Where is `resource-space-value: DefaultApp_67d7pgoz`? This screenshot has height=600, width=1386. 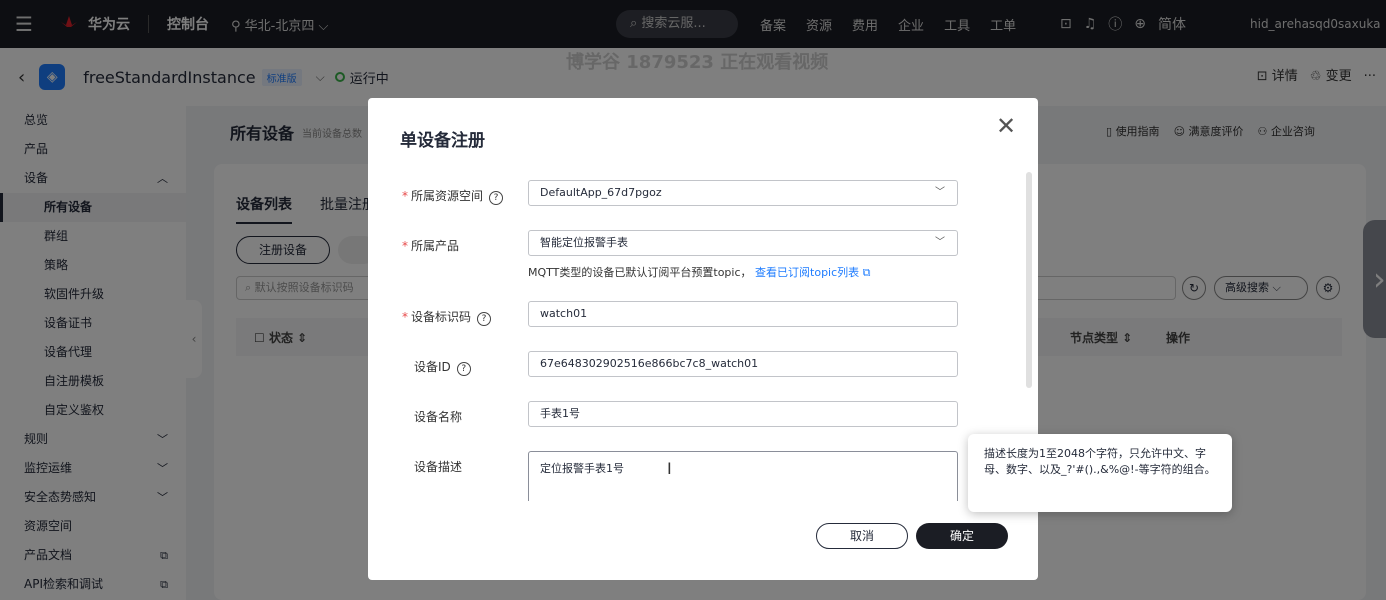
resource-space-value: DefaultApp_67d7pgoz is located at coordinates (601, 192).